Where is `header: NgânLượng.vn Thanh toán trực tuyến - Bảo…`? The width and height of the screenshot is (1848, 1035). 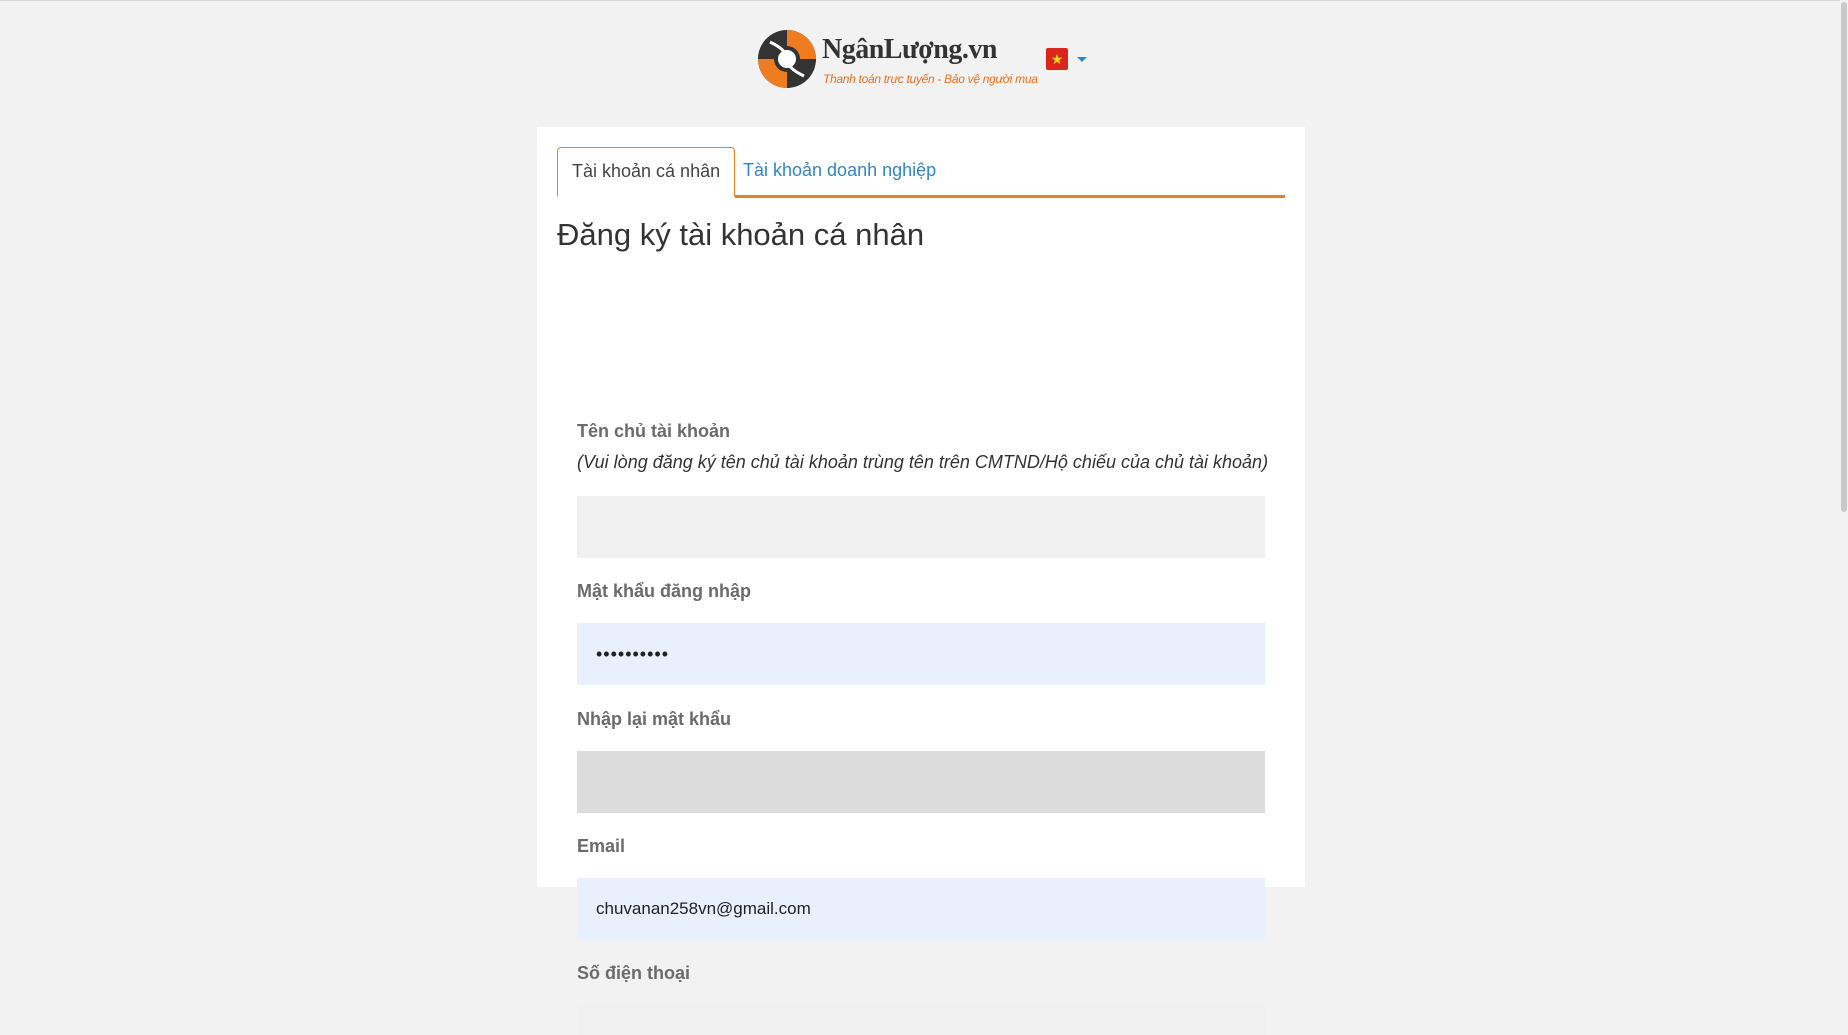 header: NgânLượng.vn Thanh toán trực tuyến - Bảo… is located at coordinates (924, 60).